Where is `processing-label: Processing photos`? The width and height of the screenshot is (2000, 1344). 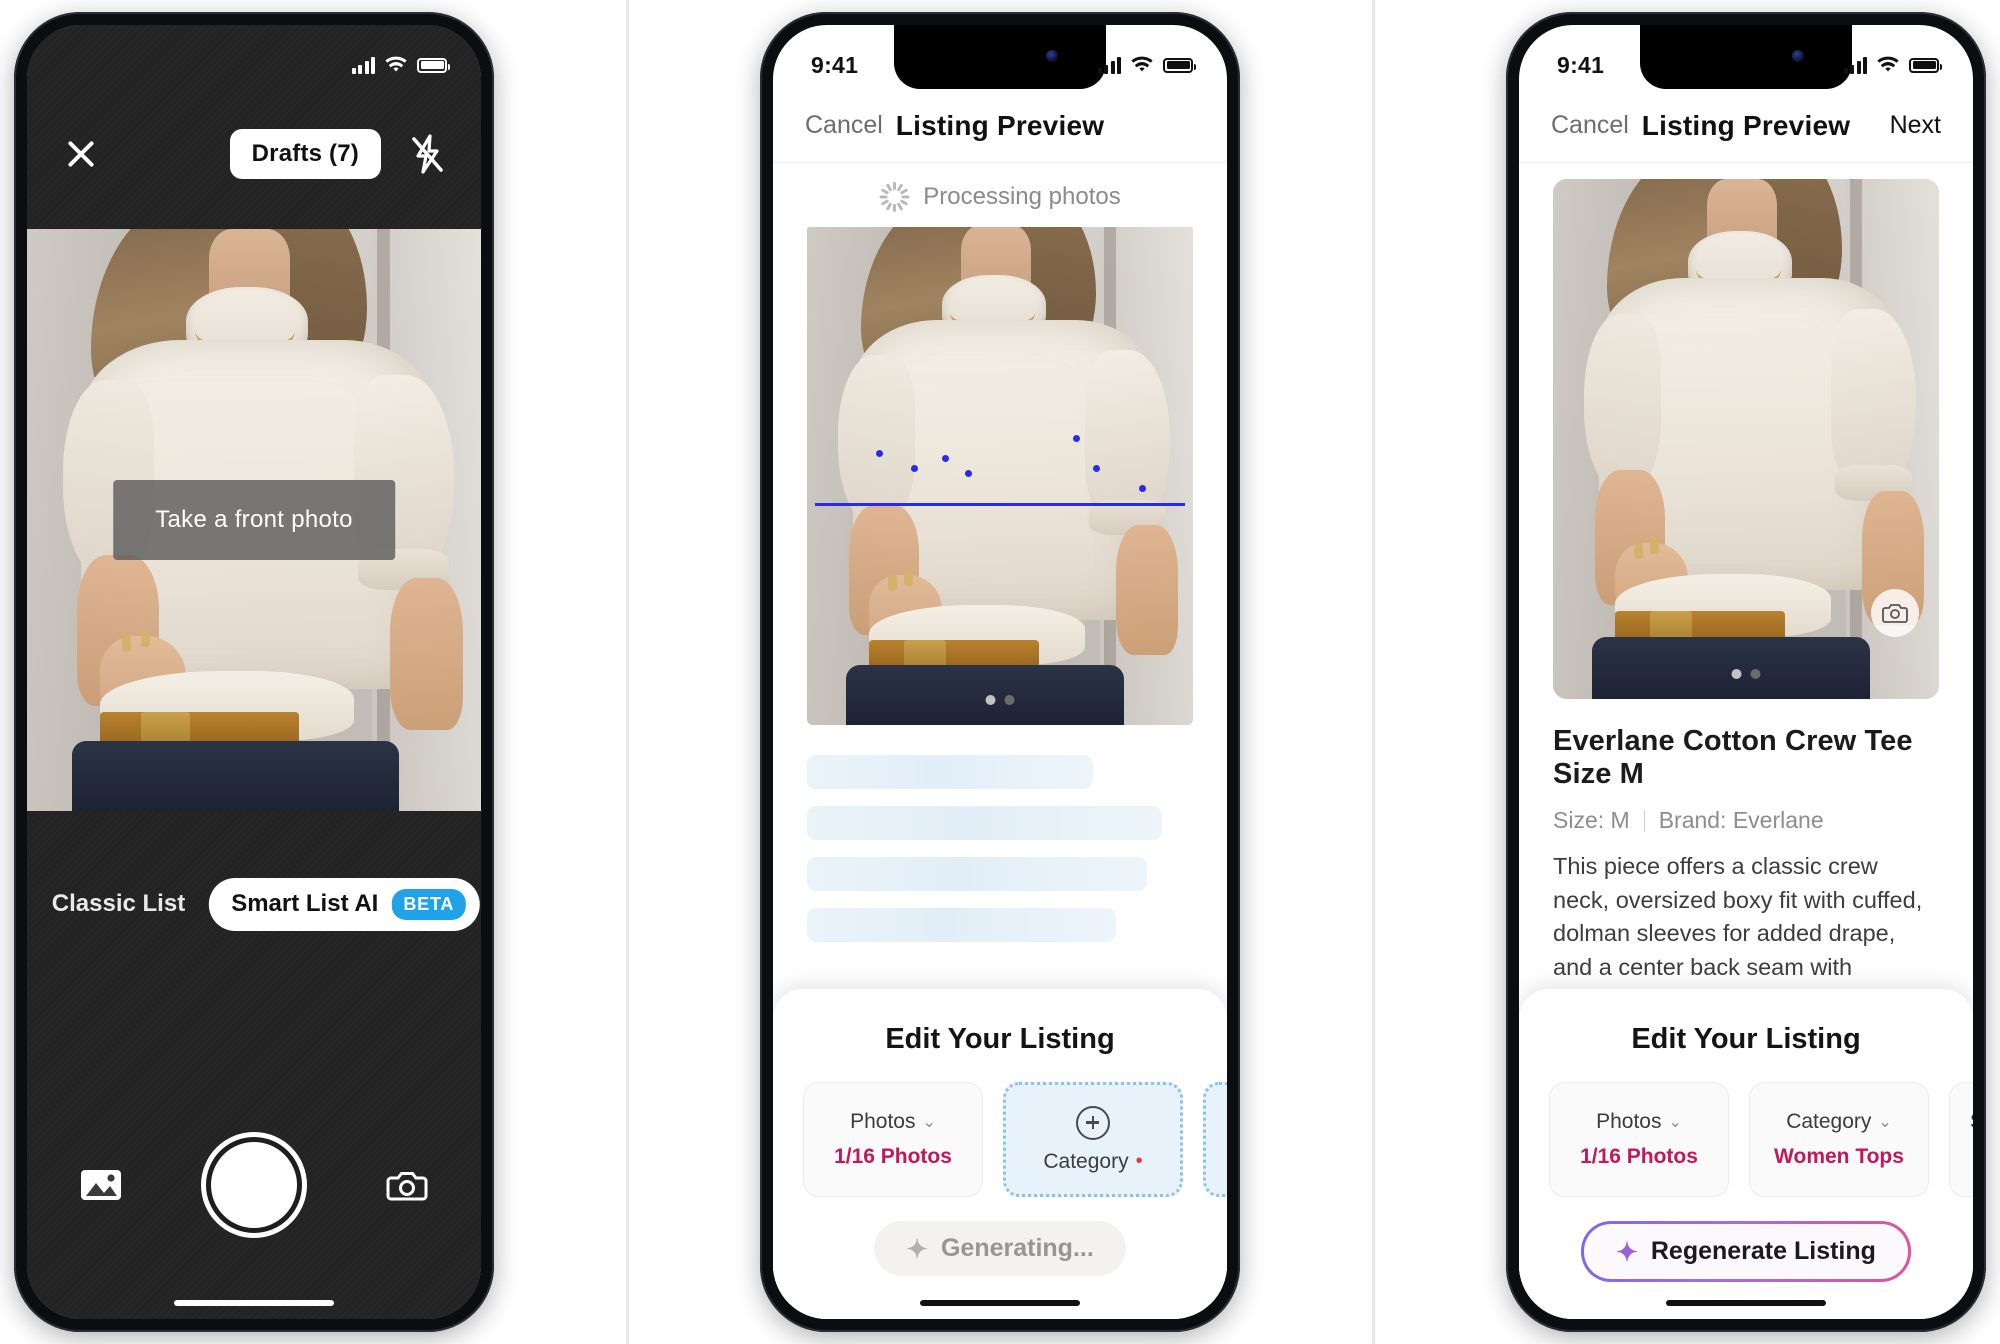
processing-label: Processing photos is located at coordinates (1022, 196).